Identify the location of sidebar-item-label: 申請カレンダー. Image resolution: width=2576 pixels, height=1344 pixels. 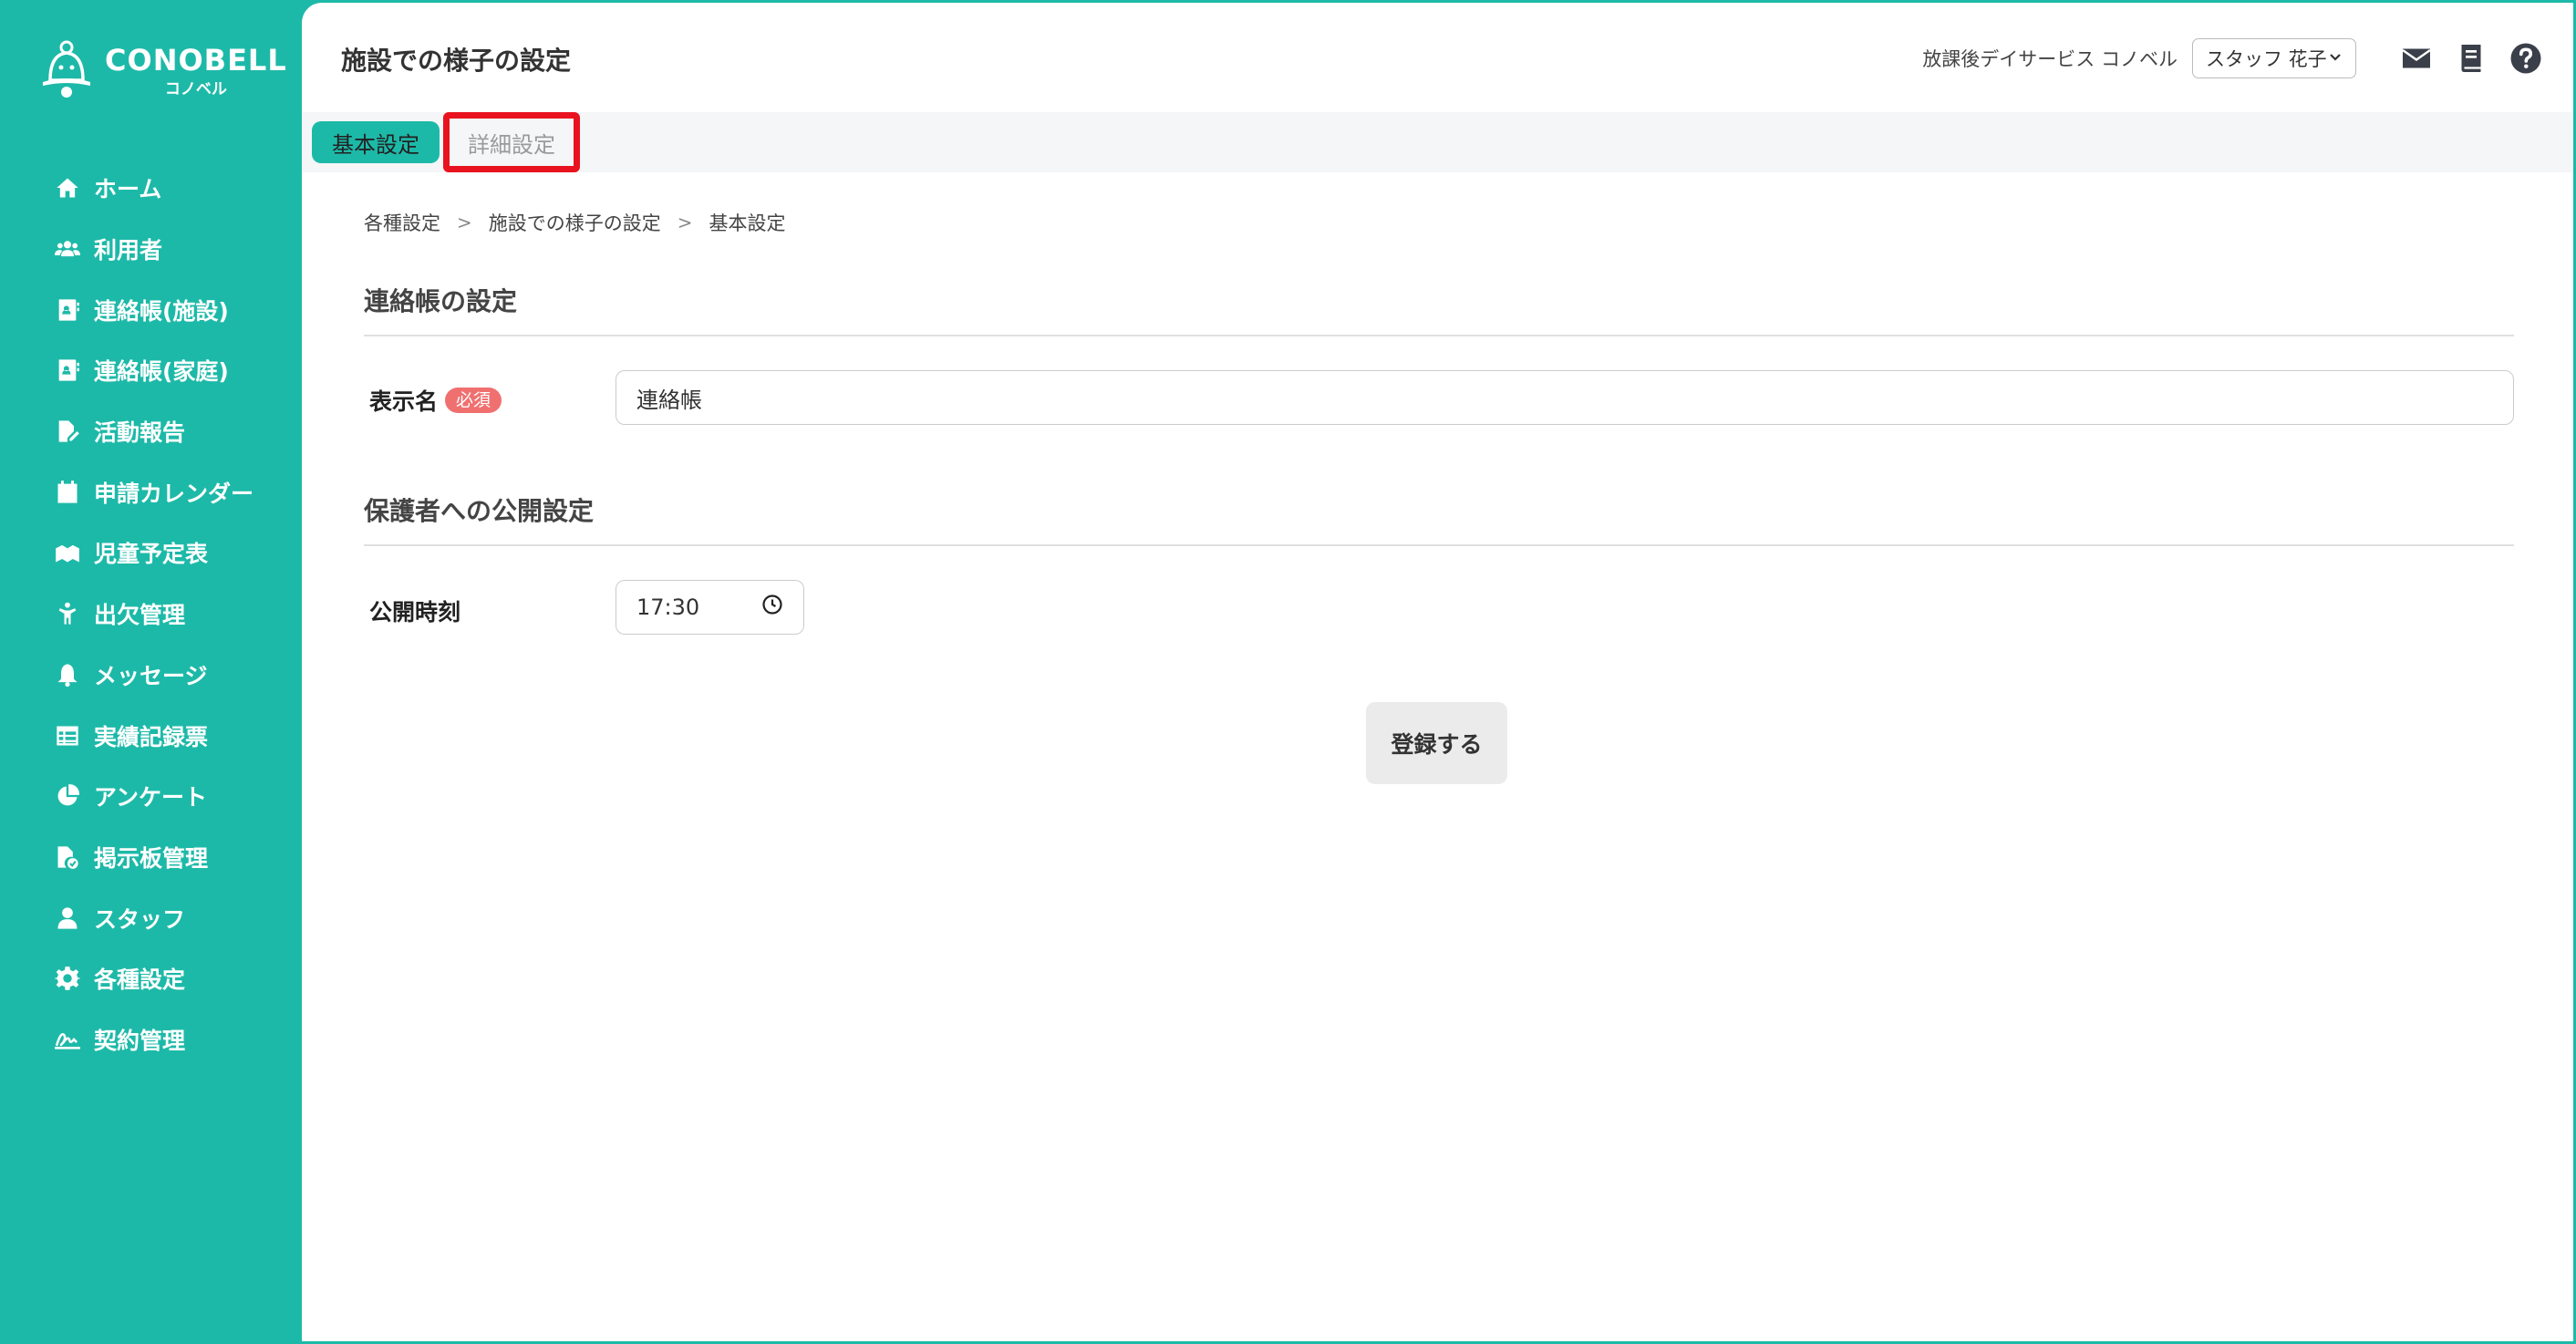
(174, 493).